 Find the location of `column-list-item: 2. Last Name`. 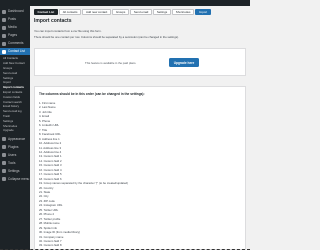

column-list-item: 2. Last Name is located at coordinates (47, 107).